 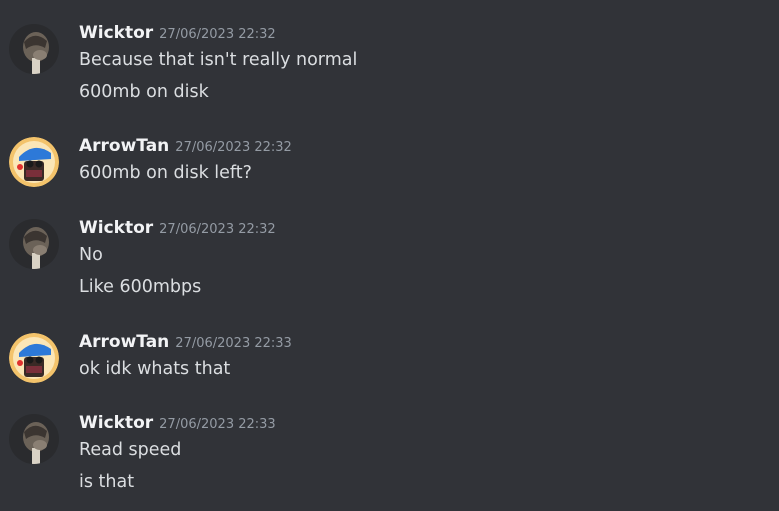 What do you see at coordinates (144, 92) in the screenshot?
I see `message-text: 600mb on disk` at bounding box center [144, 92].